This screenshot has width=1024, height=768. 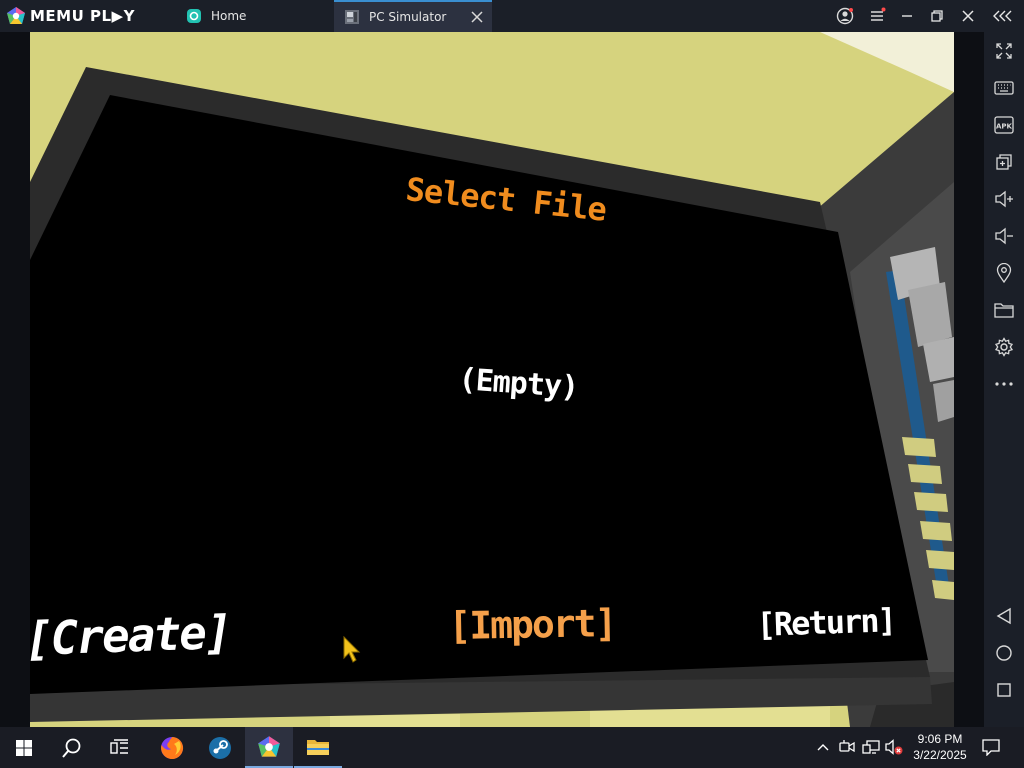 I want to click on close-window-icon, so click(x=968, y=16).